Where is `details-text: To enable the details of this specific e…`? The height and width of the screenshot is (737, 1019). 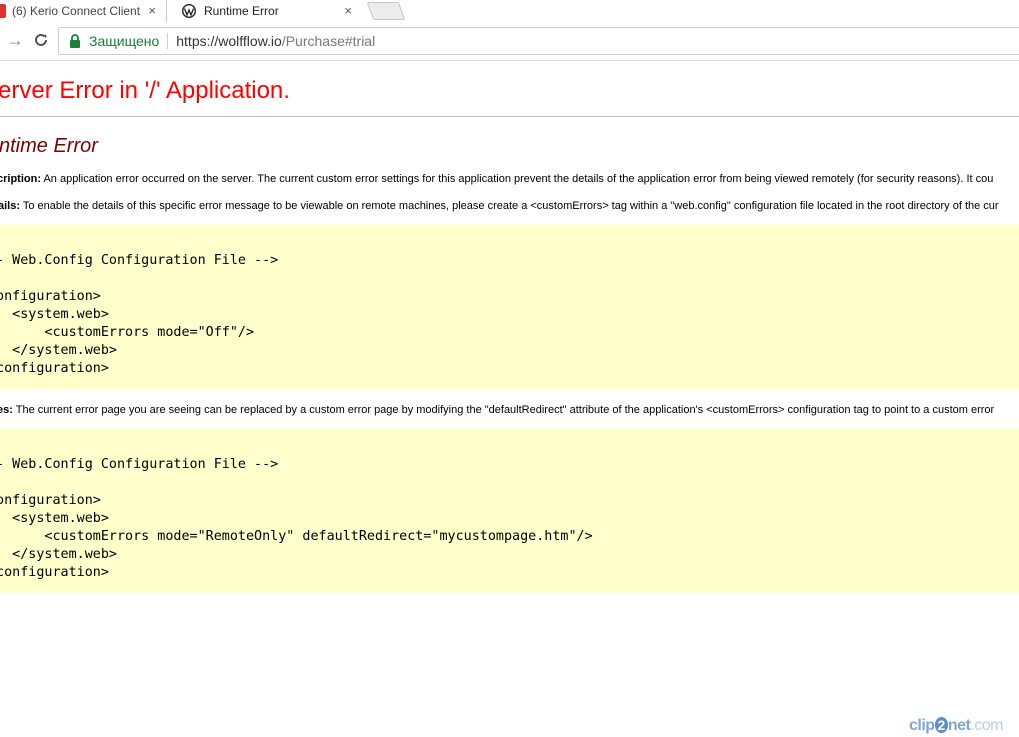
details-text: To enable the details of this specific e… is located at coordinates (509, 206).